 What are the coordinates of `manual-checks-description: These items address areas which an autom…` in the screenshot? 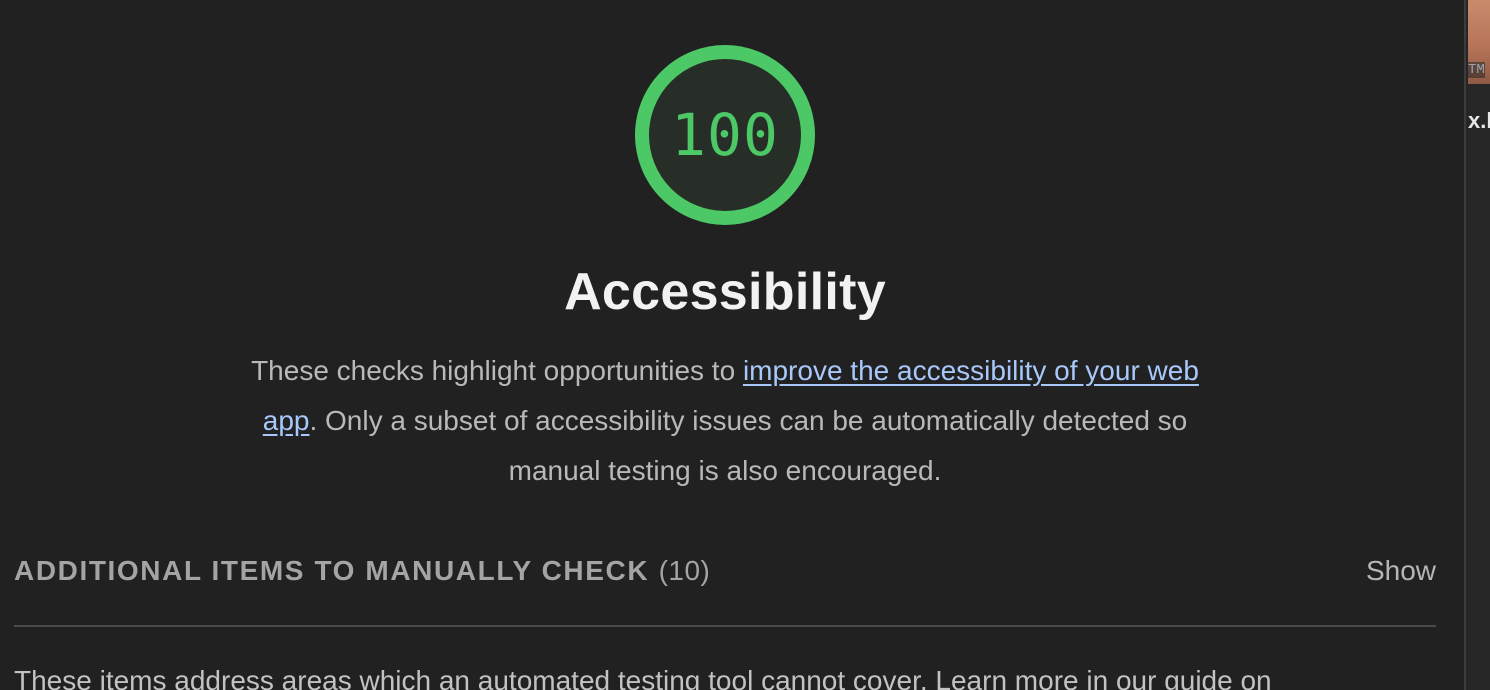 It's located at (643, 677).